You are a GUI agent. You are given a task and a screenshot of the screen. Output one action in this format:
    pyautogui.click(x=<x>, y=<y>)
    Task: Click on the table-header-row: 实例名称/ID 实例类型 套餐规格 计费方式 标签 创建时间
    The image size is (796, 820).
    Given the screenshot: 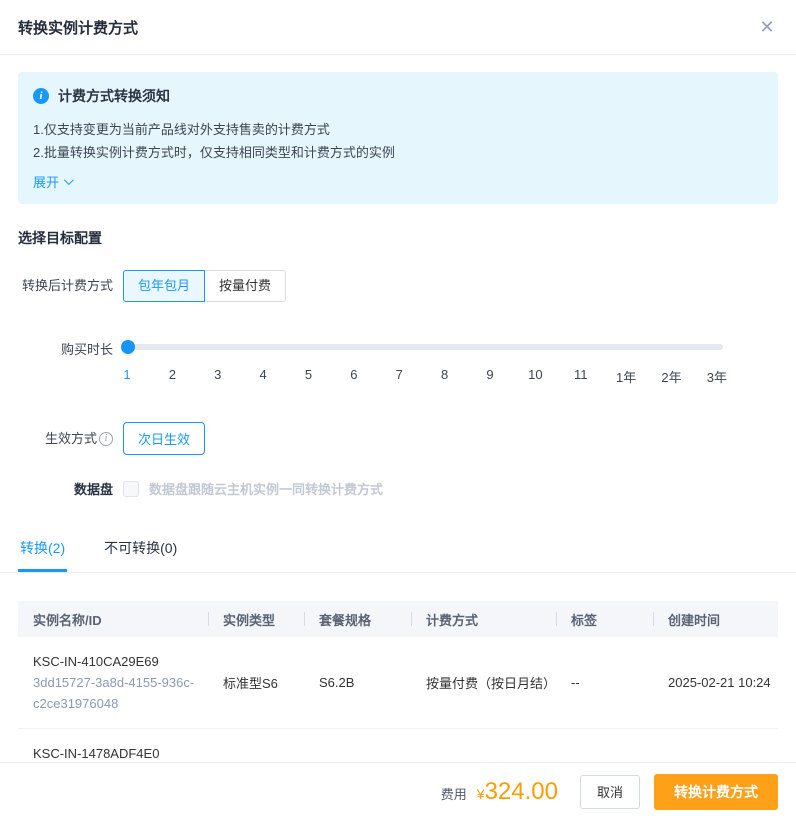 What is the action you would take?
    pyautogui.click(x=398, y=619)
    